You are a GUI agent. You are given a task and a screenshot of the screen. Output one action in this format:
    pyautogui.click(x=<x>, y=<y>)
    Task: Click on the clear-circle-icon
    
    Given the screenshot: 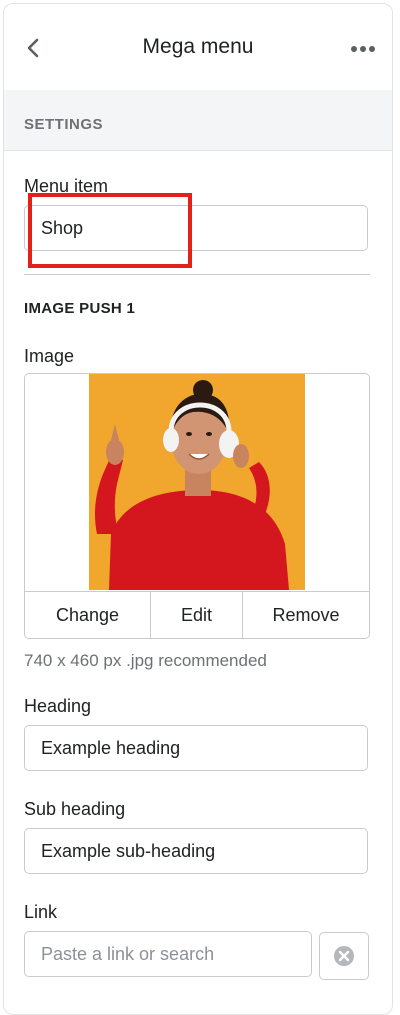 What is the action you would take?
    pyautogui.click(x=344, y=956)
    